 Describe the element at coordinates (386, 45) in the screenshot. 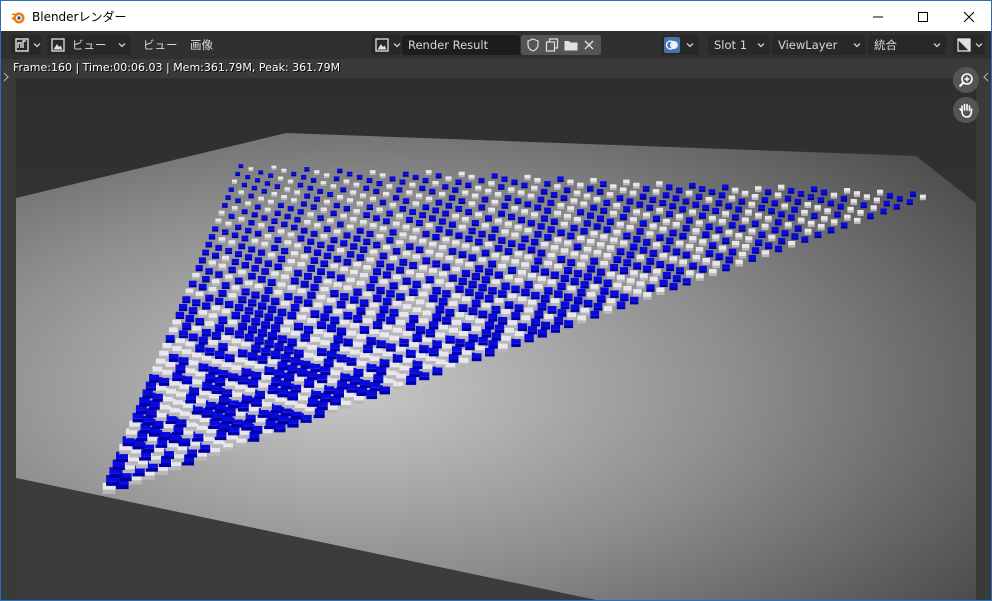

I see `image-browse-button` at that location.